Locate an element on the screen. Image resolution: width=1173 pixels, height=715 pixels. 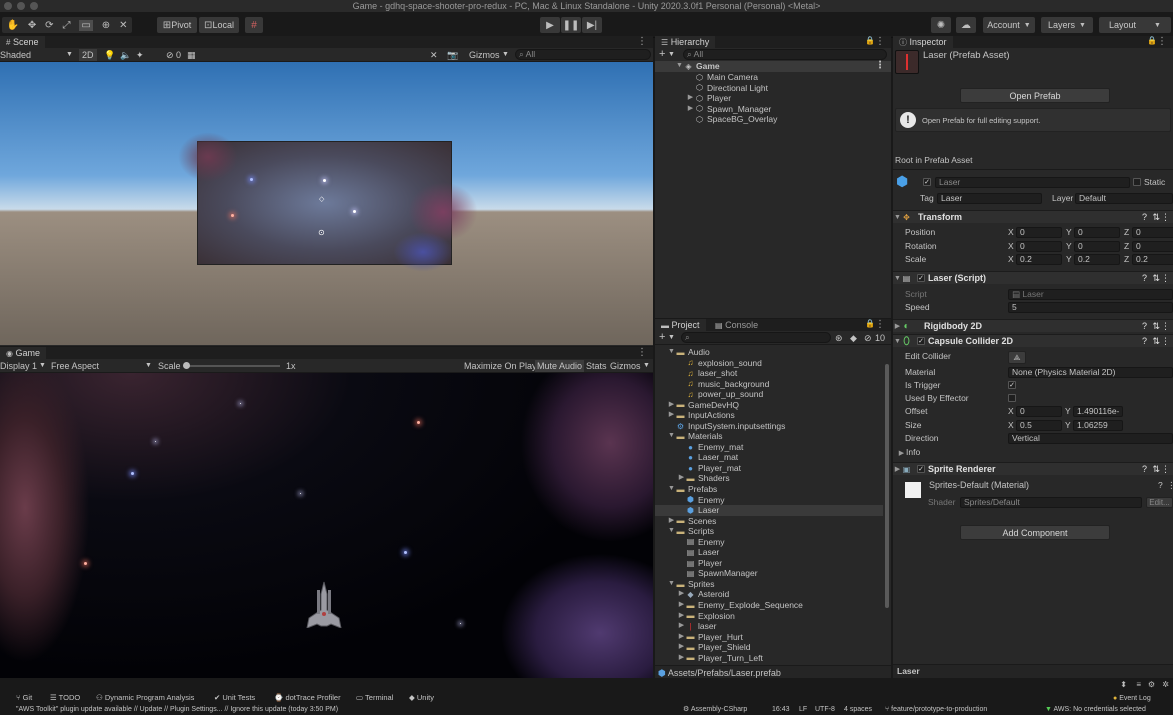
project-item: ● Enemy_mat is located at coordinates (769, 447).